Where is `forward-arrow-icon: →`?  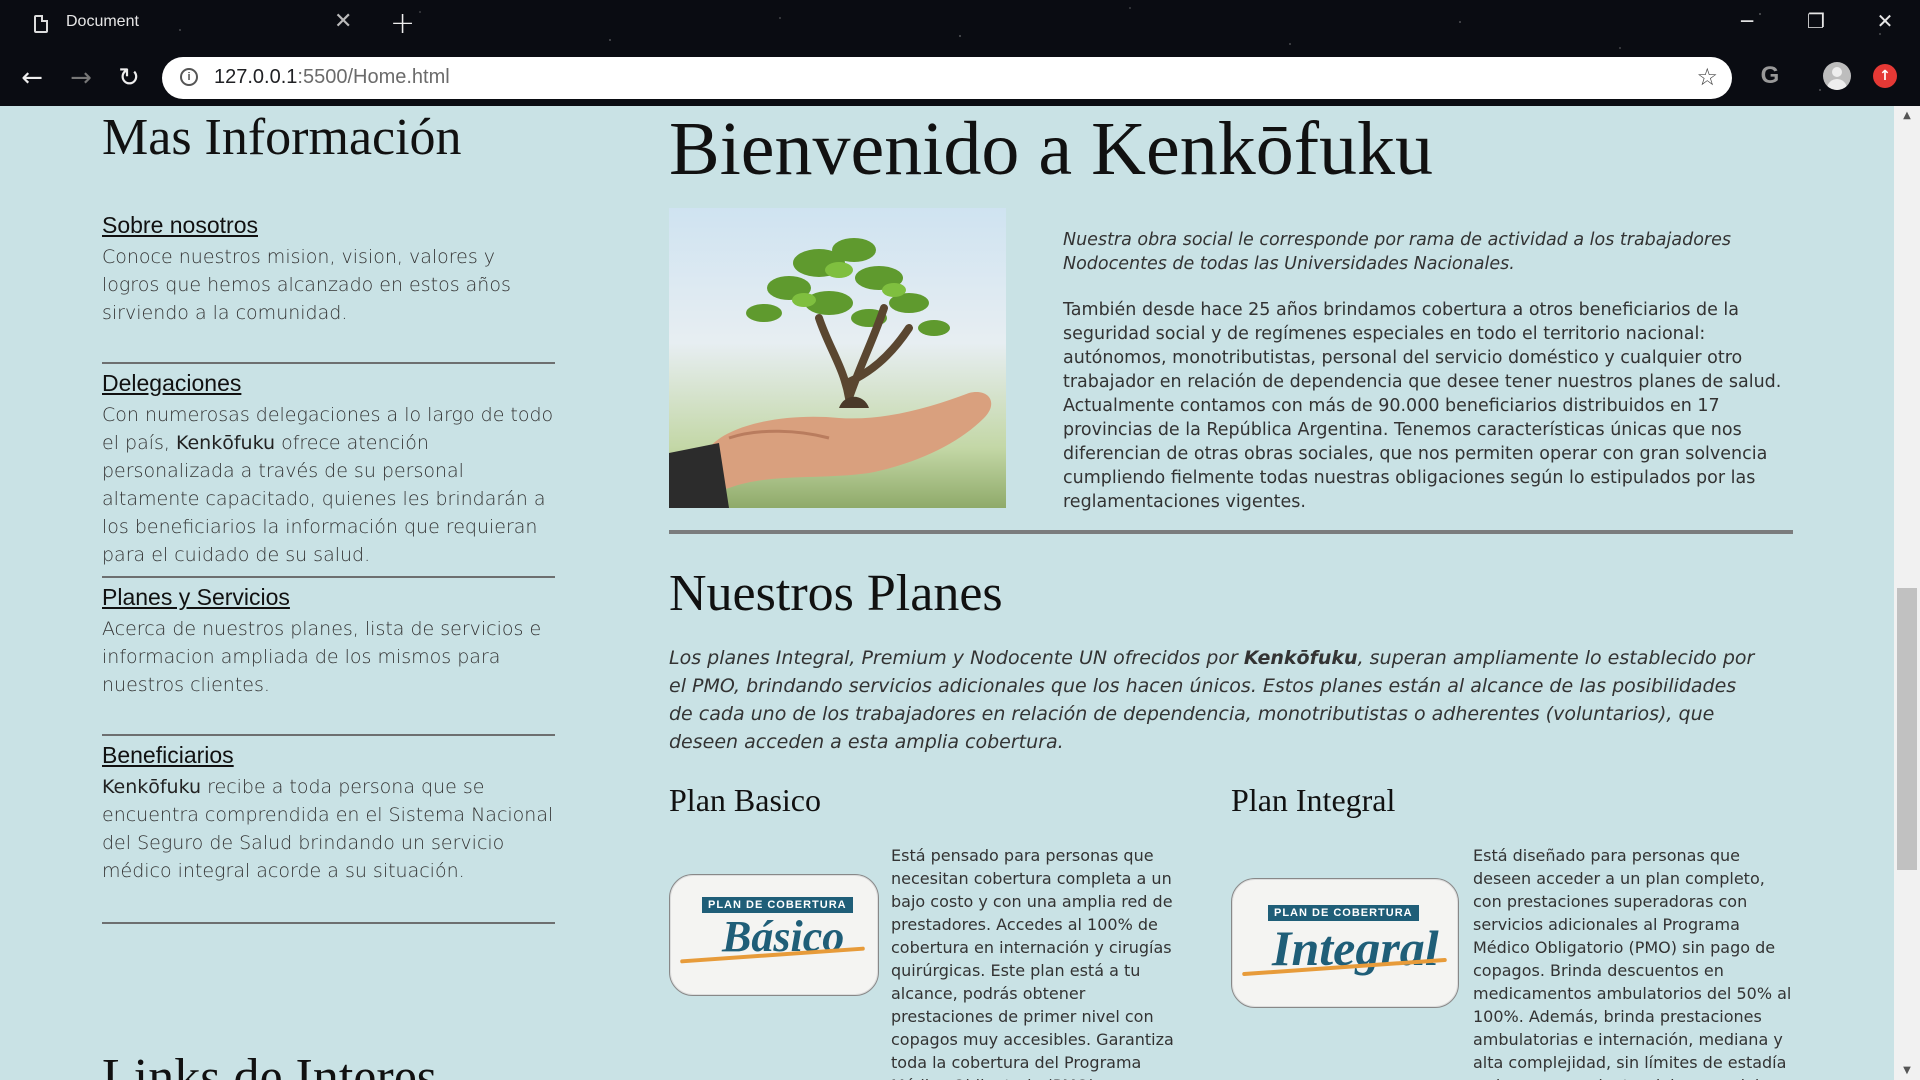 forward-arrow-icon: → is located at coordinates (81, 78).